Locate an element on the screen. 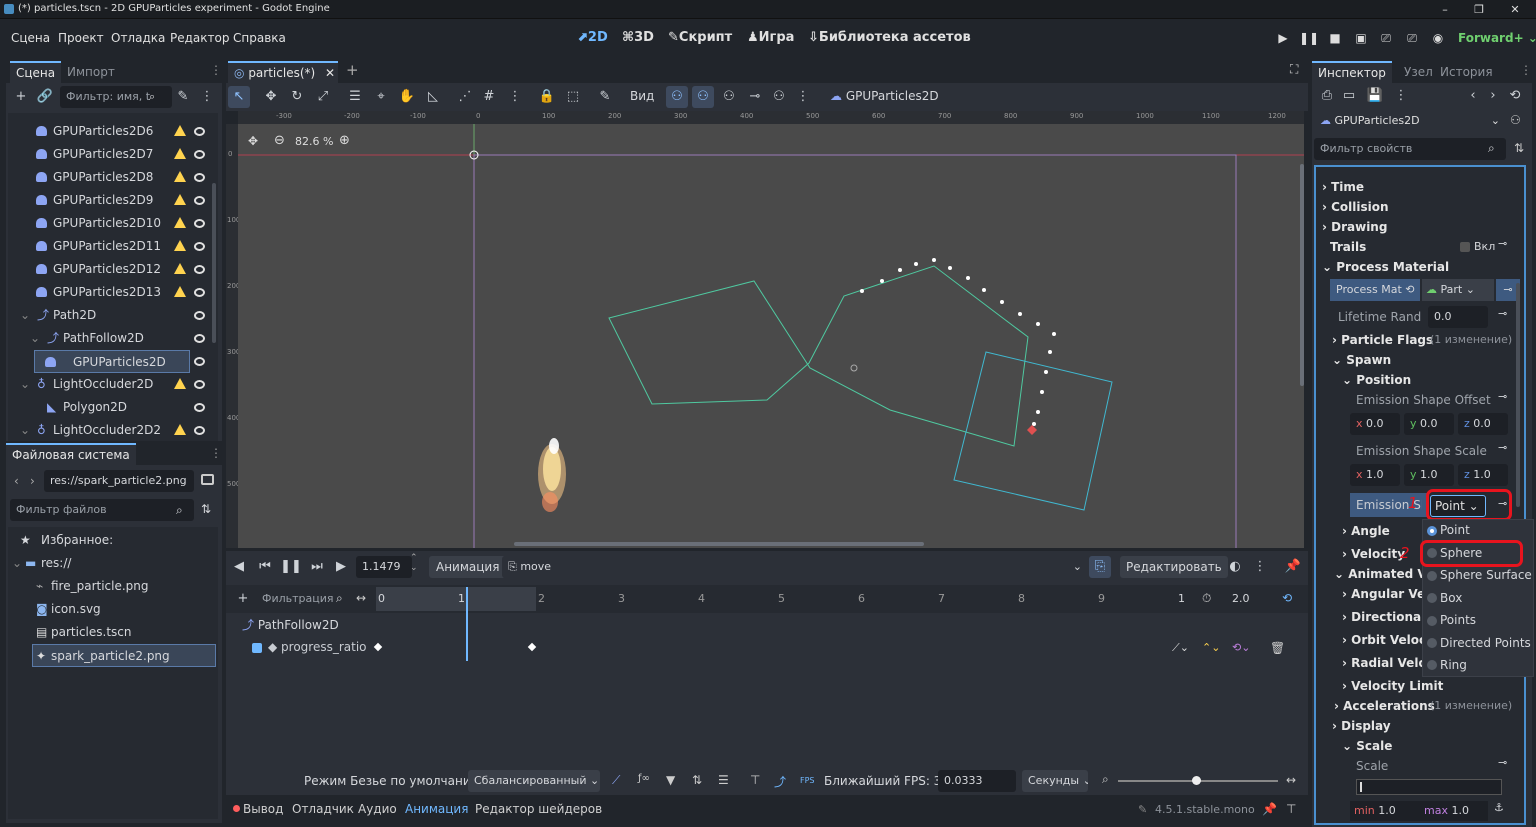 The width and height of the screenshot is (1536, 827). forward-icon: › is located at coordinates (32, 481).